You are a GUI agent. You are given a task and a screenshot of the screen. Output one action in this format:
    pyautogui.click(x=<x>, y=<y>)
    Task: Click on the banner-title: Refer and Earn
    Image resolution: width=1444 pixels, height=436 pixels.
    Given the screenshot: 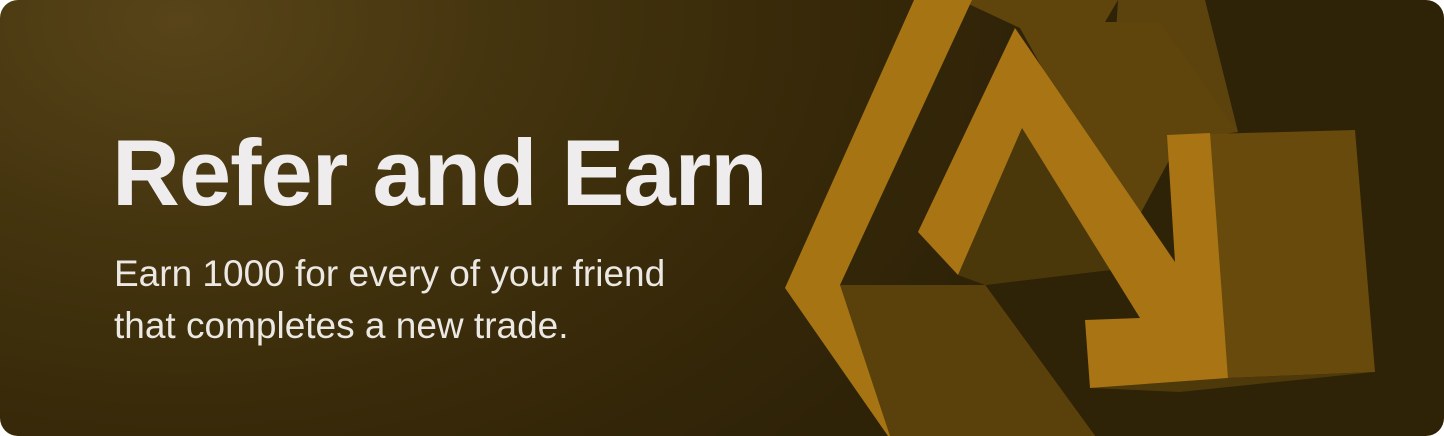 What is the action you would take?
    pyautogui.click(x=440, y=172)
    